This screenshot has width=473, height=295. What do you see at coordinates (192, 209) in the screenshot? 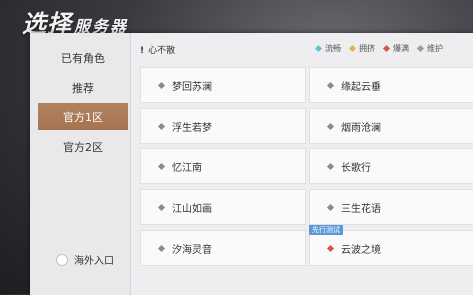
I see `server-name: 江山如画` at bounding box center [192, 209].